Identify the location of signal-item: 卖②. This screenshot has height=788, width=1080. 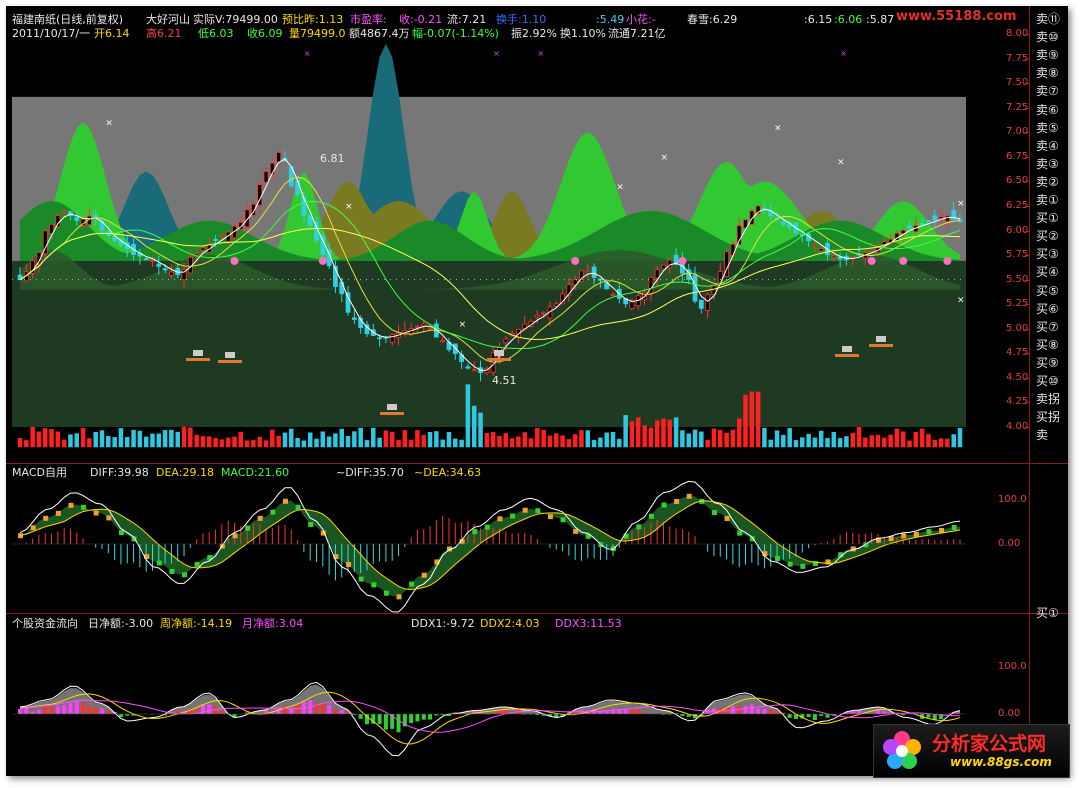
(1047, 181).